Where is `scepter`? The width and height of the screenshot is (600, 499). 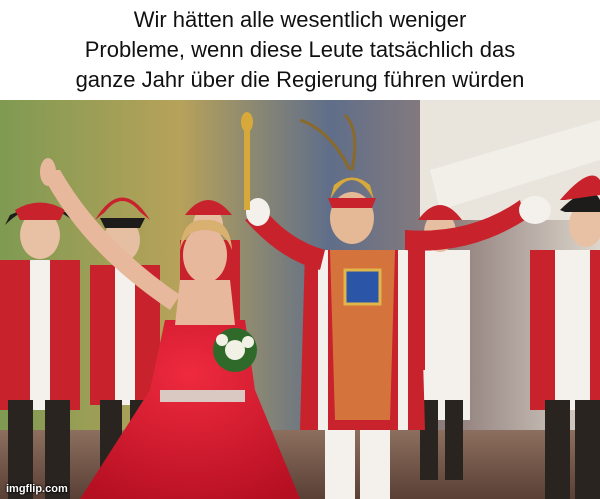 scepter is located at coordinates (247, 165).